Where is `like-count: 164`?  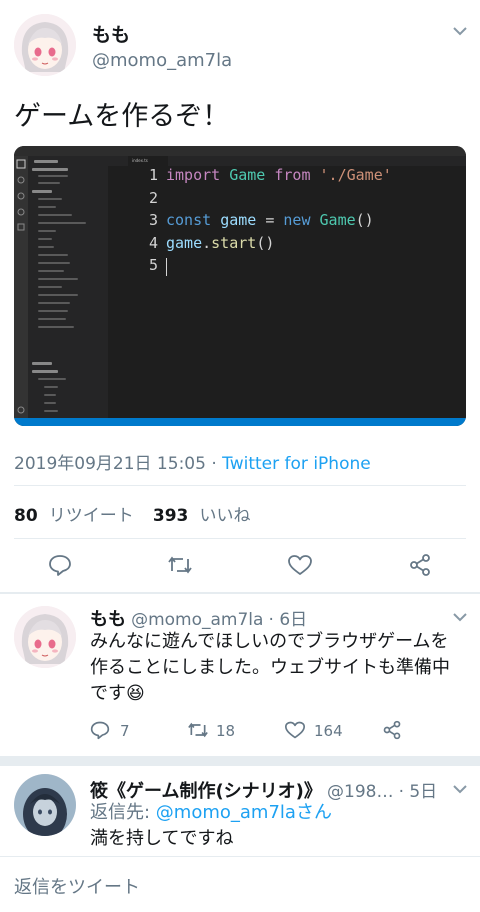
like-count: 164 is located at coordinates (328, 731).